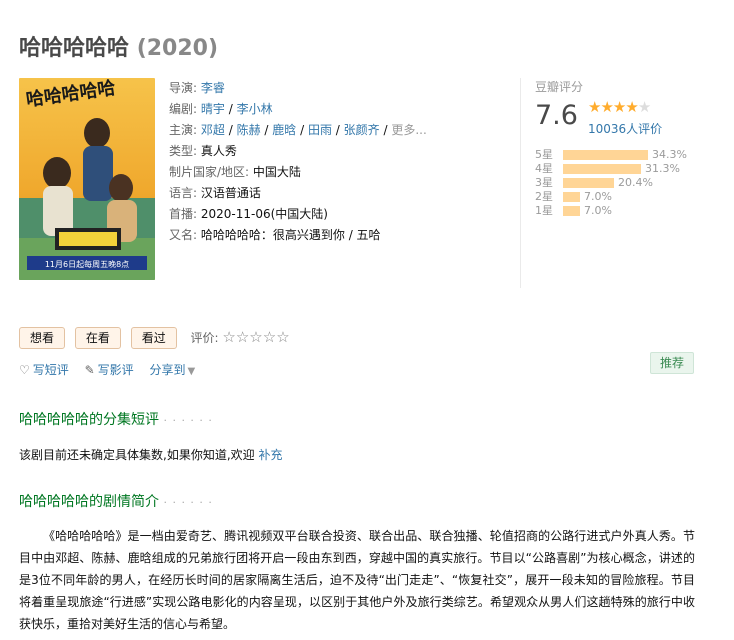  I want to click on sub-actions: ♡ 写短评 ✎ 写影评 分享到 ▼, so click(119, 369).